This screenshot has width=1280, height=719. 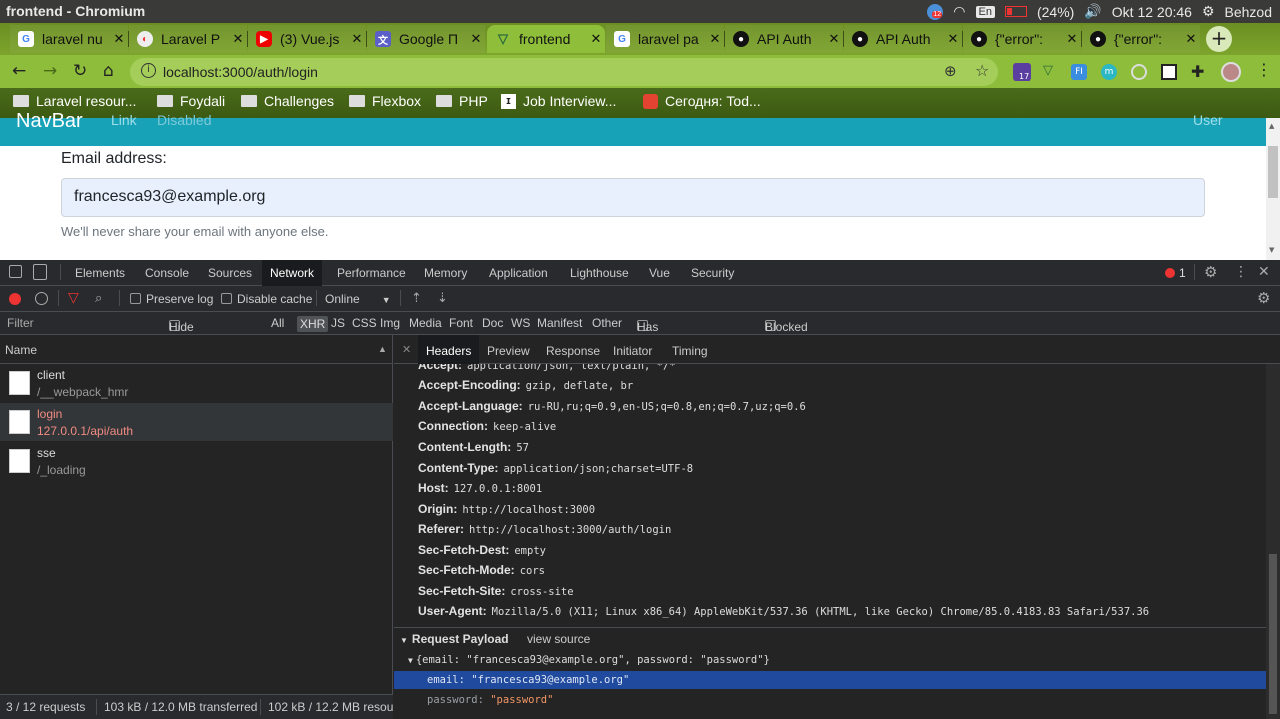 What do you see at coordinates (1248, 12) in the screenshot?
I see `user-name: Behzod` at bounding box center [1248, 12].